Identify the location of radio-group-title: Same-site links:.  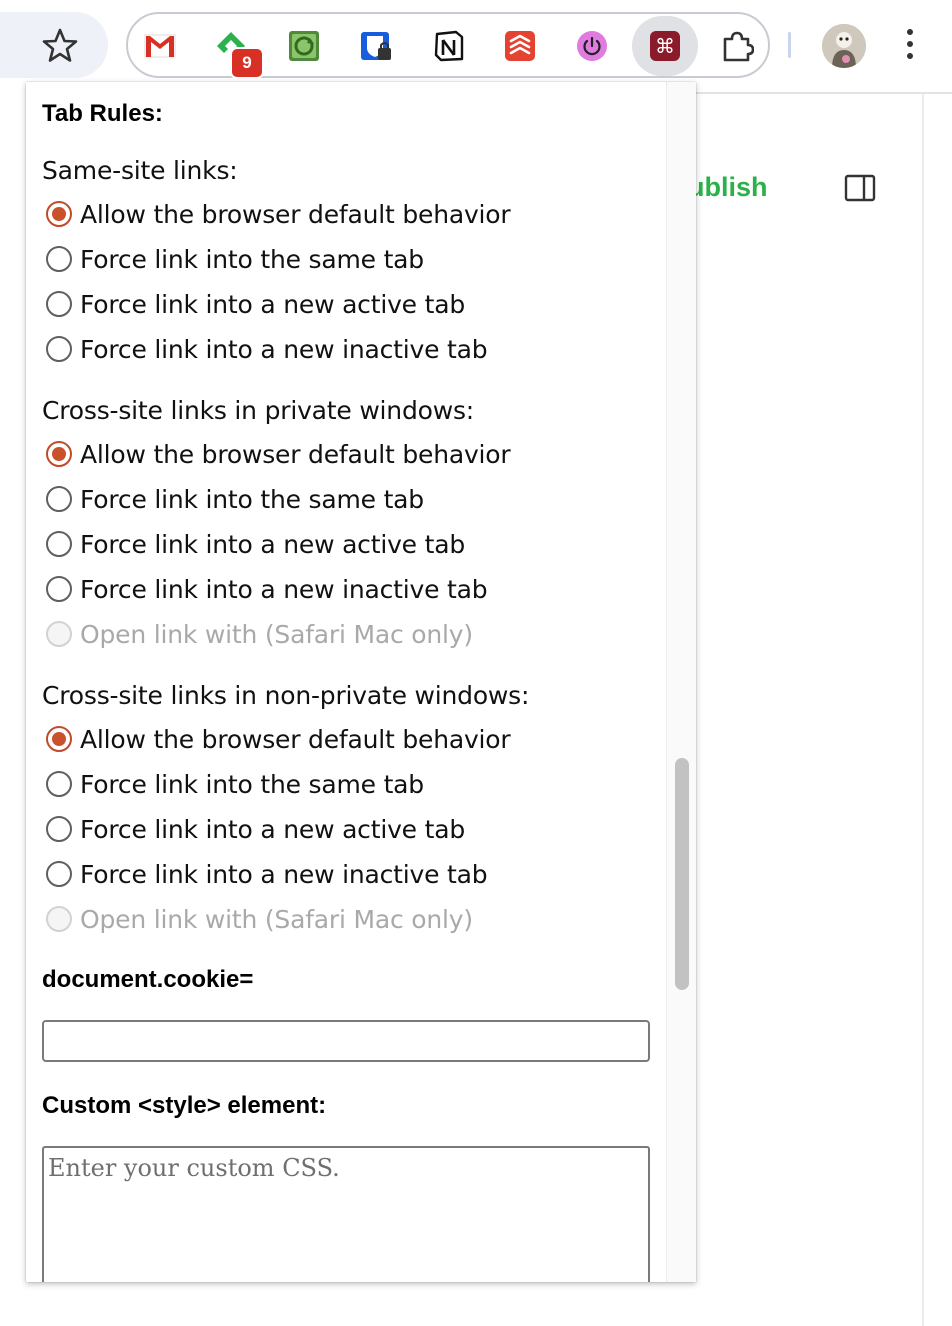
(140, 170).